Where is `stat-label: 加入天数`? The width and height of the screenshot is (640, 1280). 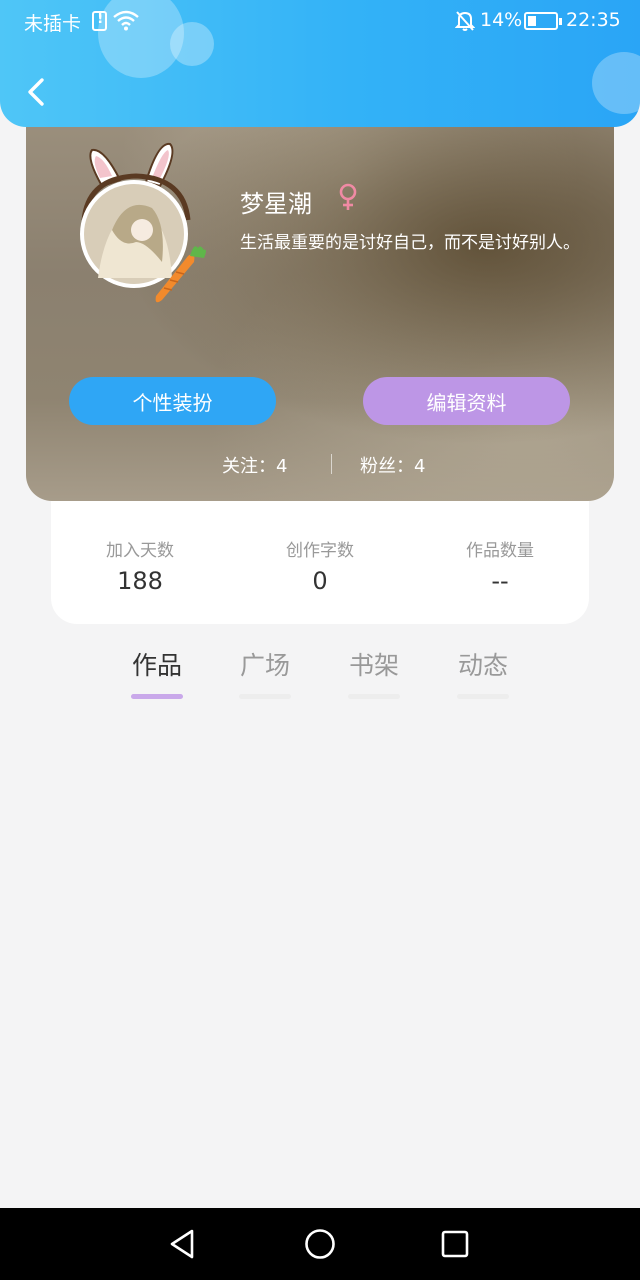 stat-label: 加入天数 is located at coordinates (140, 551).